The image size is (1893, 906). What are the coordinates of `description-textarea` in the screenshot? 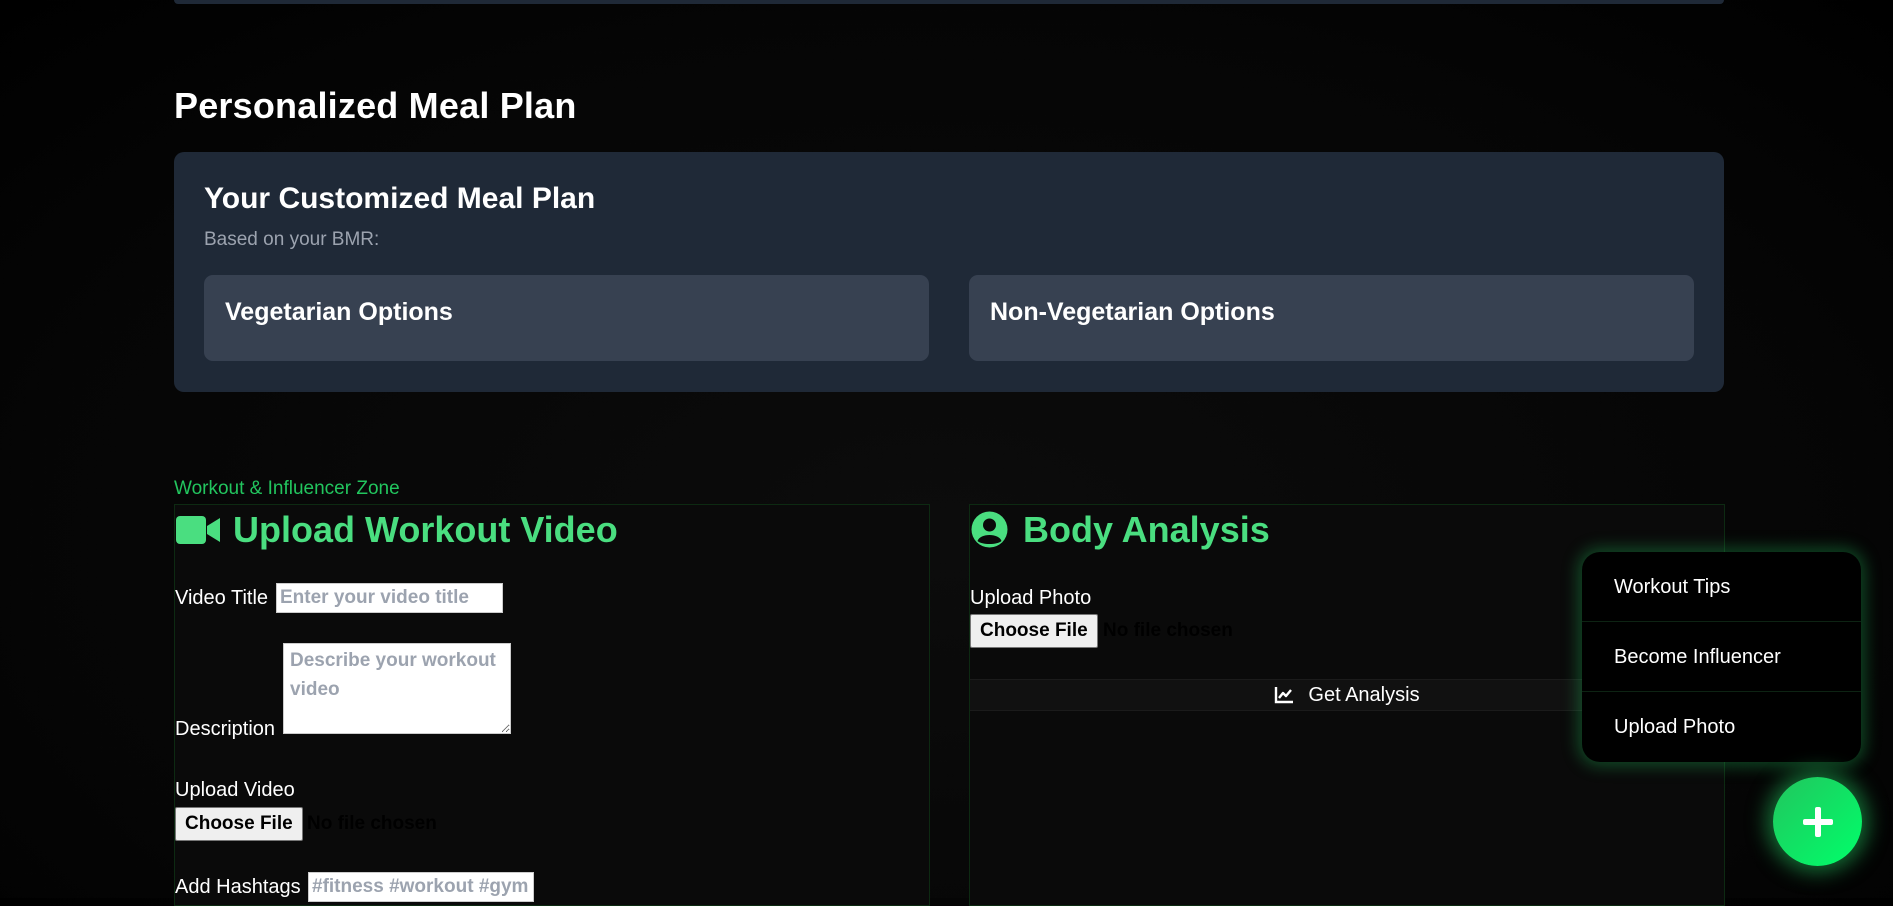 It's located at (397, 688).